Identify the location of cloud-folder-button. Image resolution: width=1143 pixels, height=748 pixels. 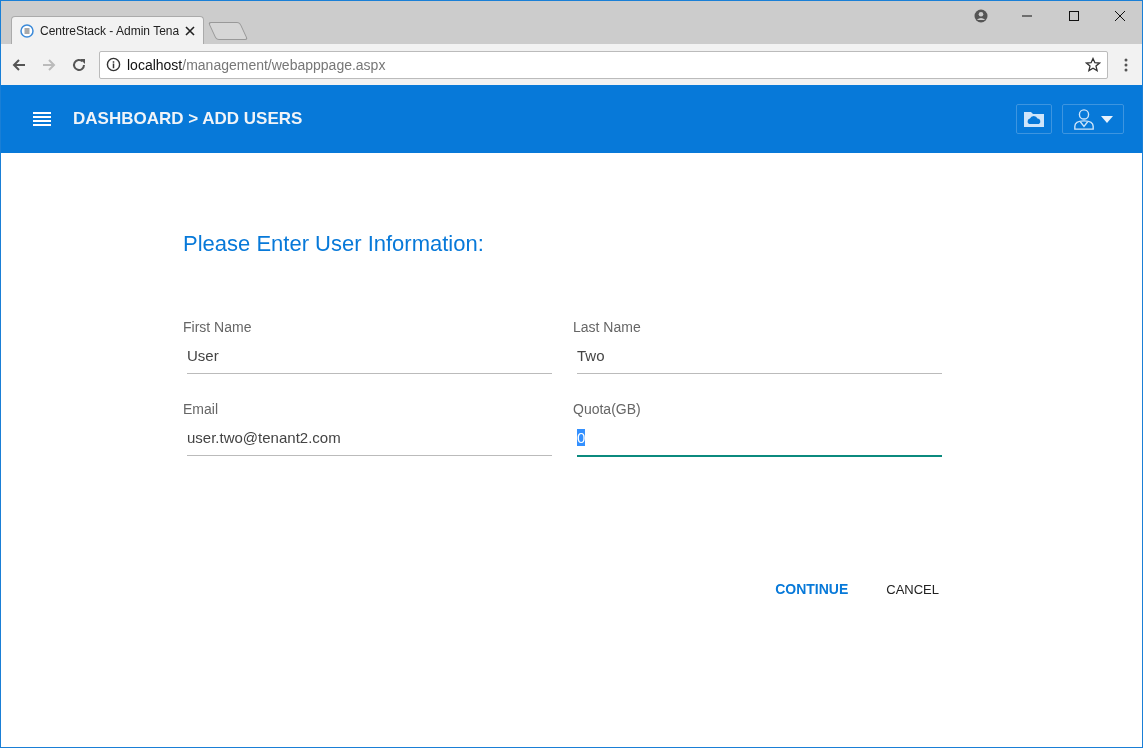
(1034, 119).